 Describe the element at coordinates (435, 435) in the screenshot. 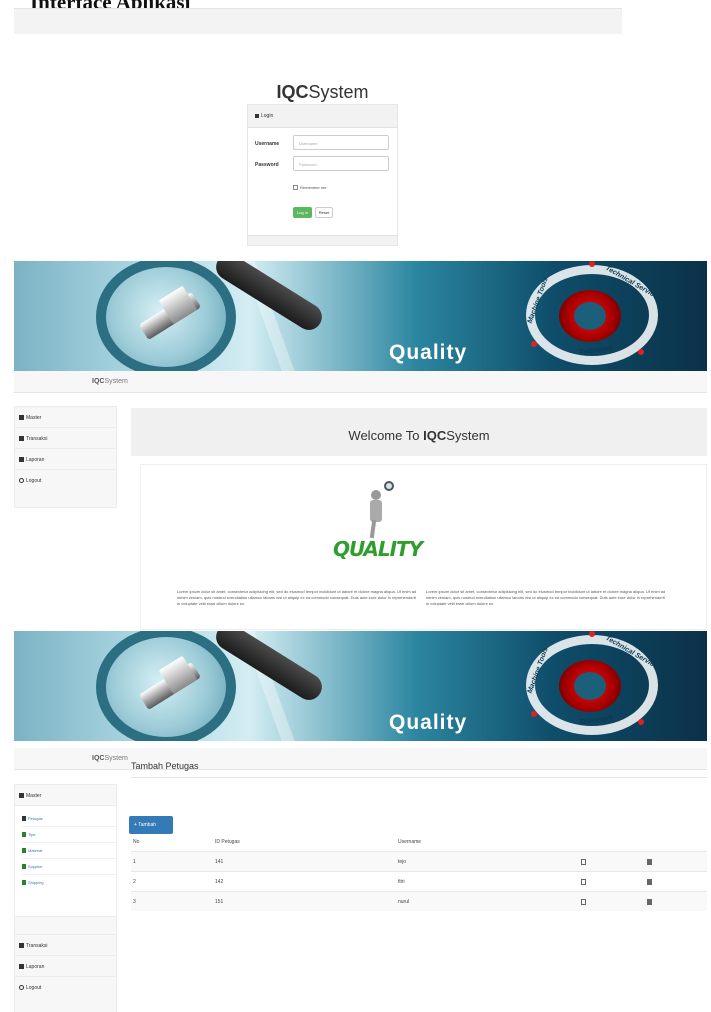

I see `welcome-bold: IQC` at that location.